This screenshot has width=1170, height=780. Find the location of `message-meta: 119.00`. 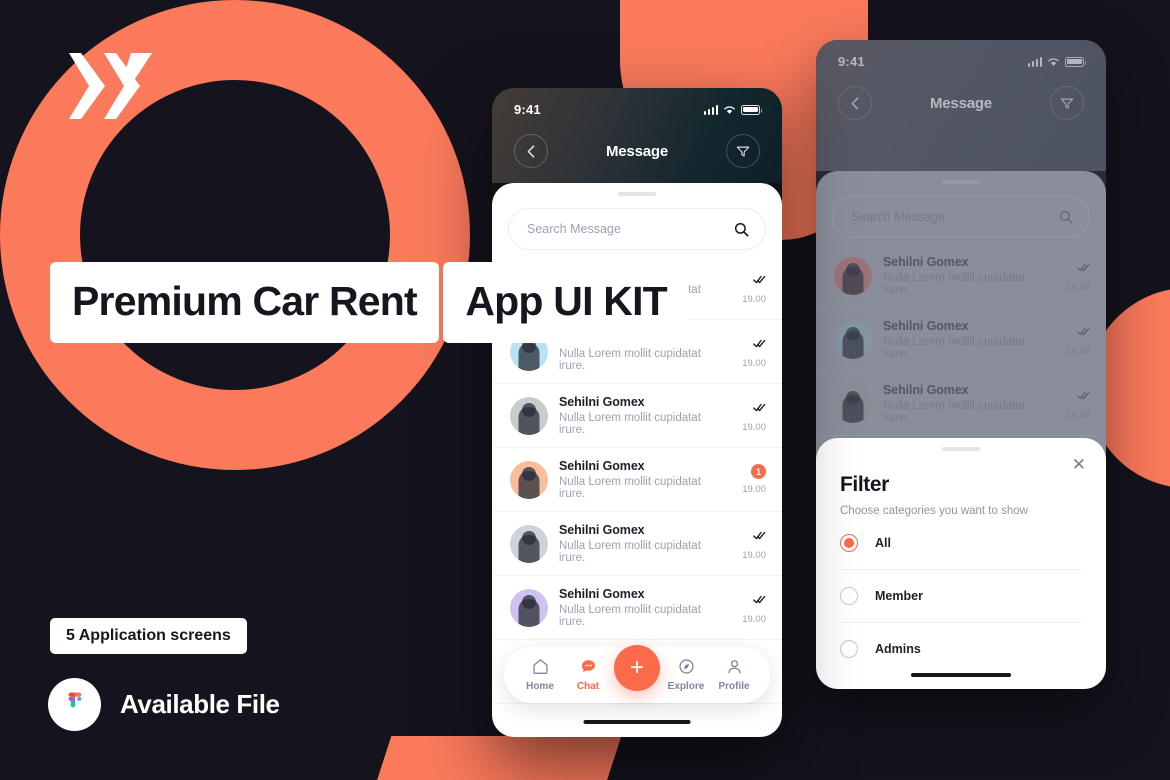

message-meta: 119.00 is located at coordinates (746, 479).